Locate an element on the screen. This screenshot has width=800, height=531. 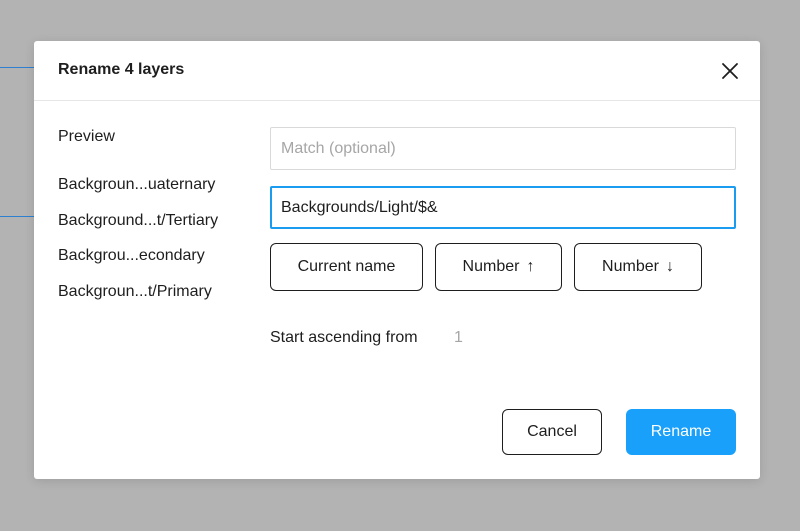
arrow-up-icon: ↑ is located at coordinates (530, 266).